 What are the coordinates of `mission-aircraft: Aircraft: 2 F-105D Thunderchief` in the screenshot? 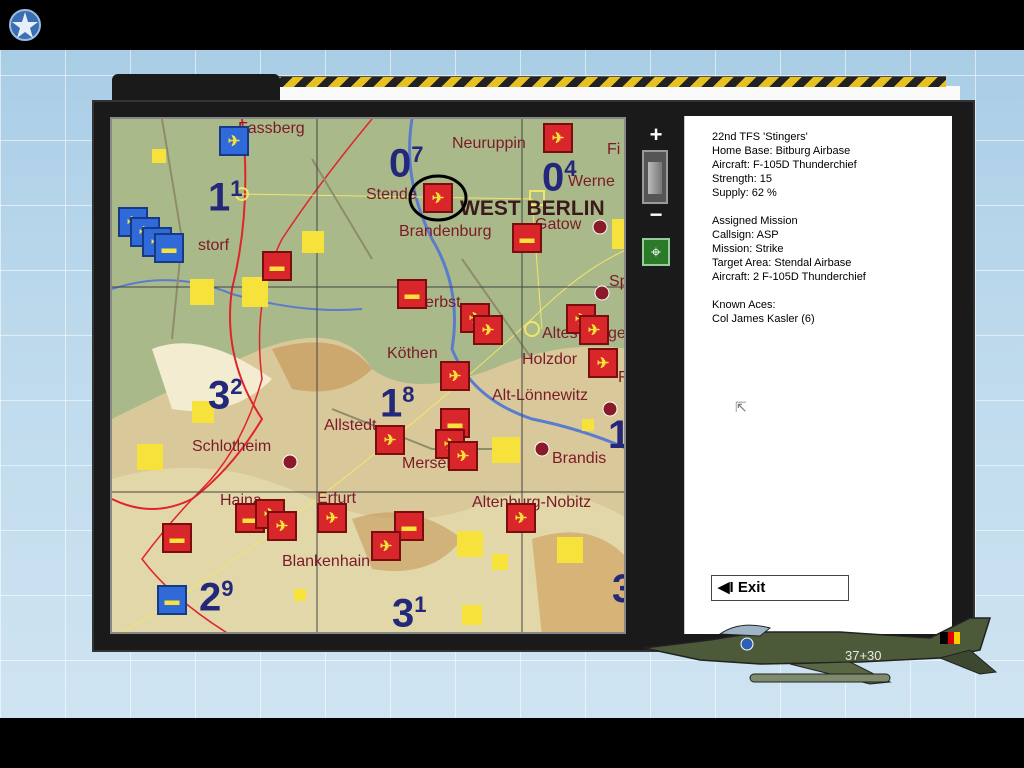 It's located at (789, 277).